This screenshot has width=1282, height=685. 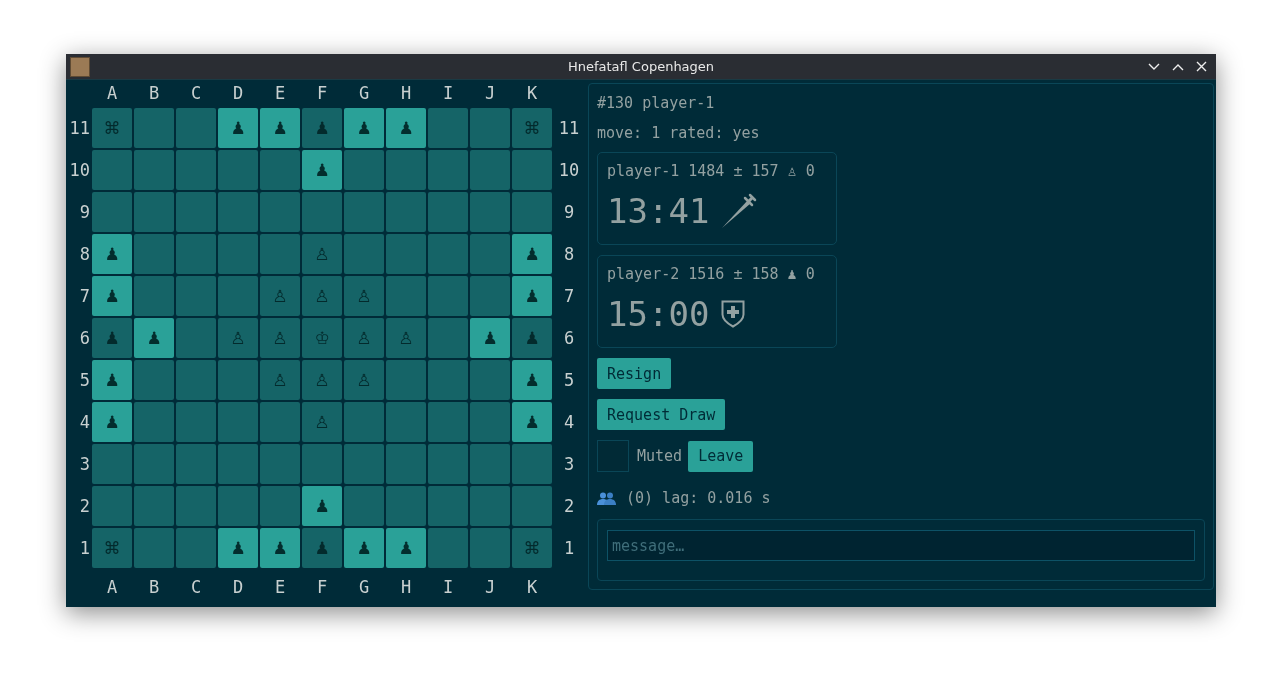 What do you see at coordinates (1154, 66) in the screenshot?
I see `minimize-icon` at bounding box center [1154, 66].